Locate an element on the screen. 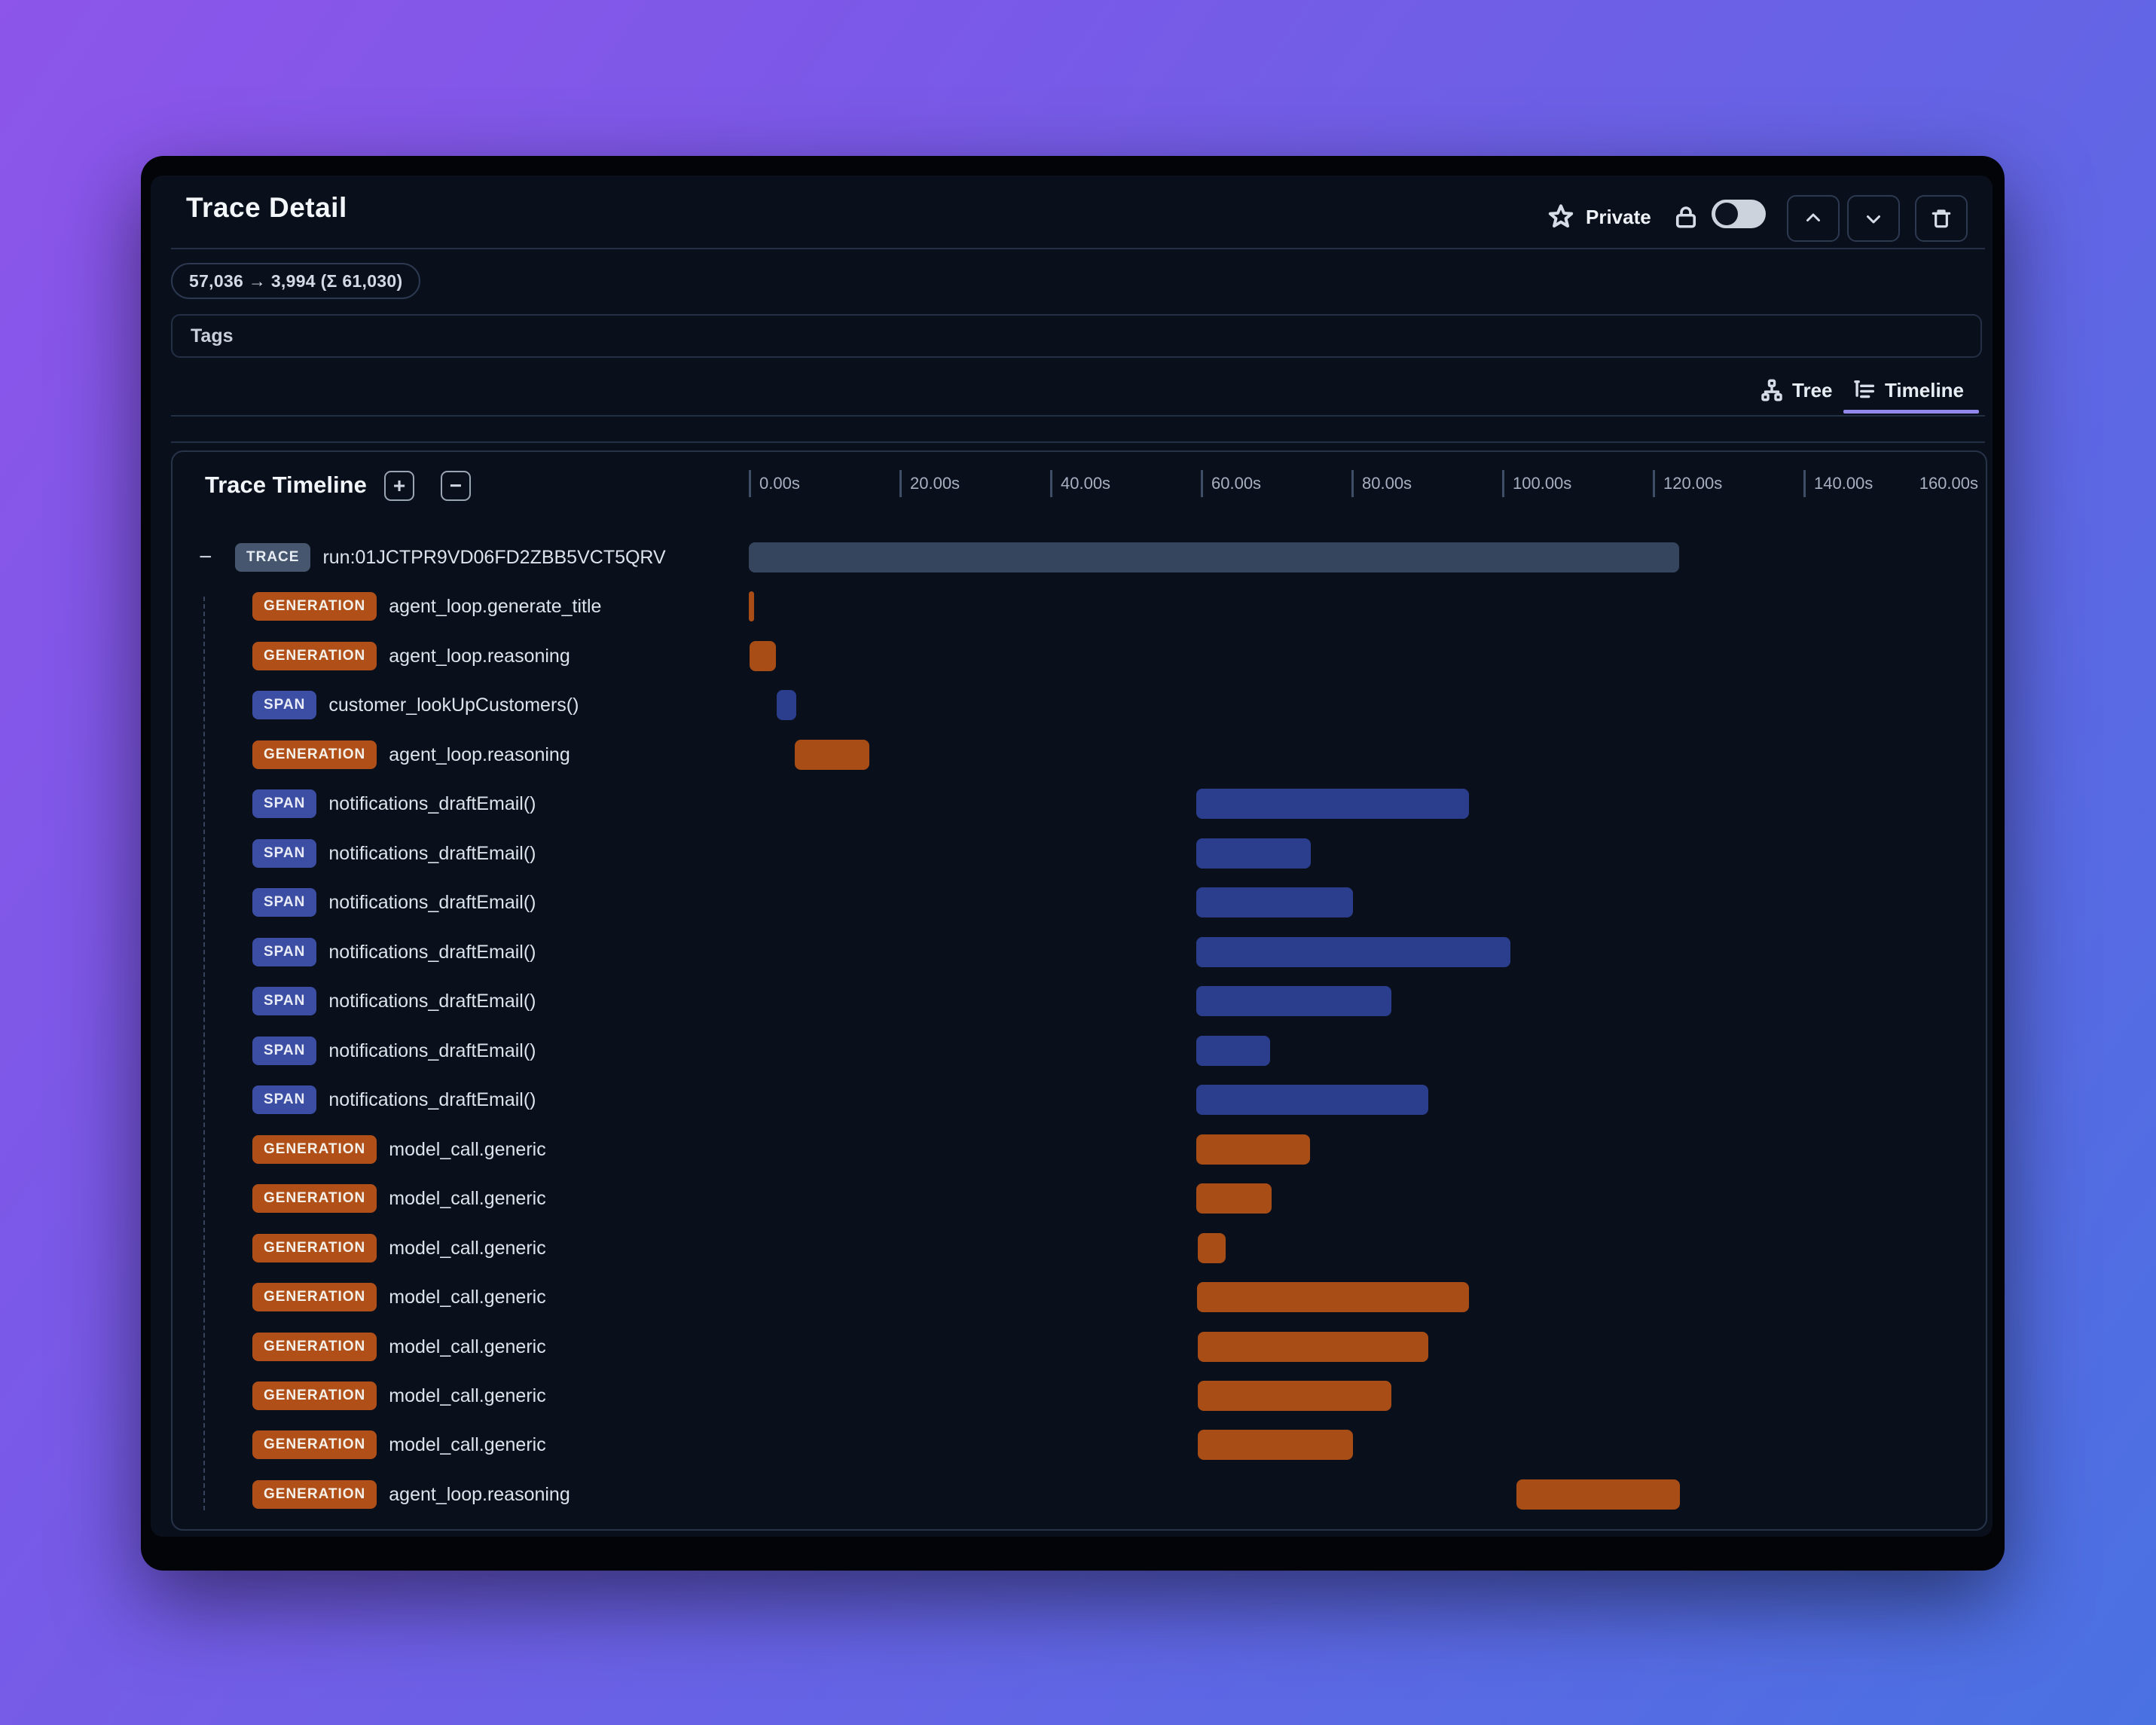 The width and height of the screenshot is (2156, 1725). tree-guide-line is located at coordinates (204, 1053).